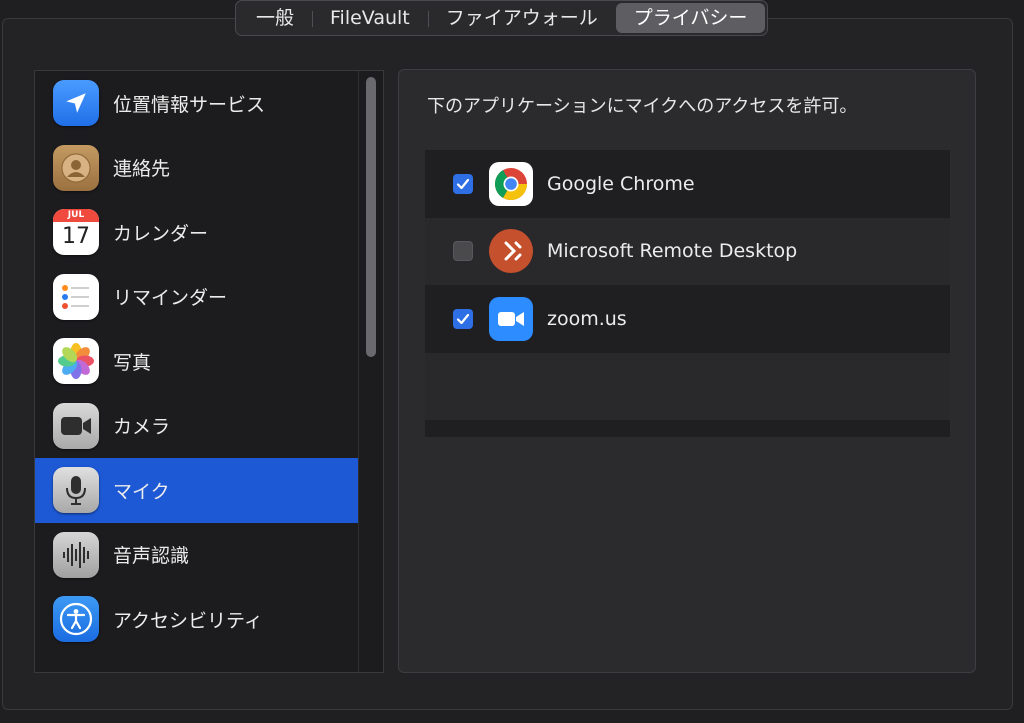 The height and width of the screenshot is (723, 1024). I want to click on app-name: Google Chrome, so click(621, 183).